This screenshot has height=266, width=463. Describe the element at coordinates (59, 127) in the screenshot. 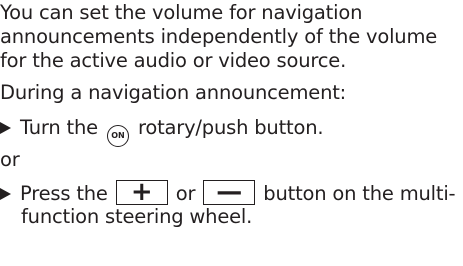

I see `step-1-before: Turn the` at that location.